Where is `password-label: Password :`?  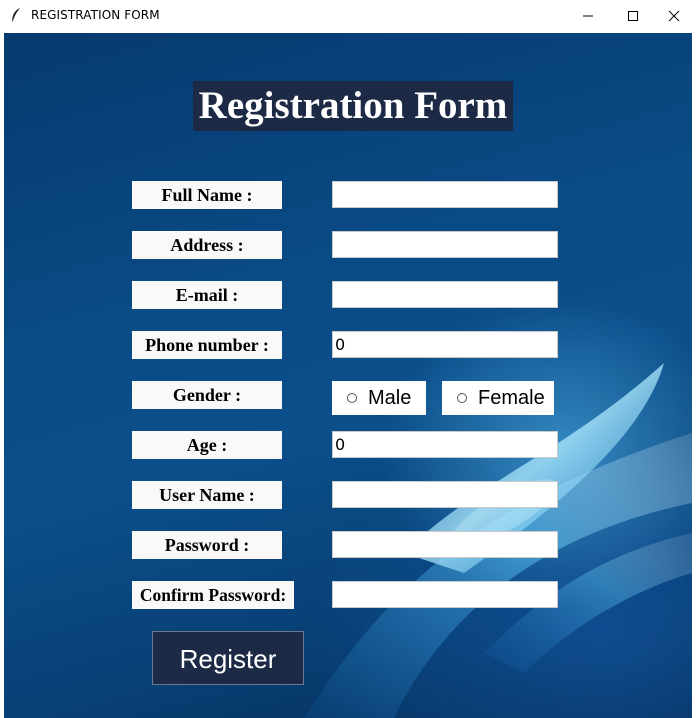
password-label: Password : is located at coordinates (207, 545).